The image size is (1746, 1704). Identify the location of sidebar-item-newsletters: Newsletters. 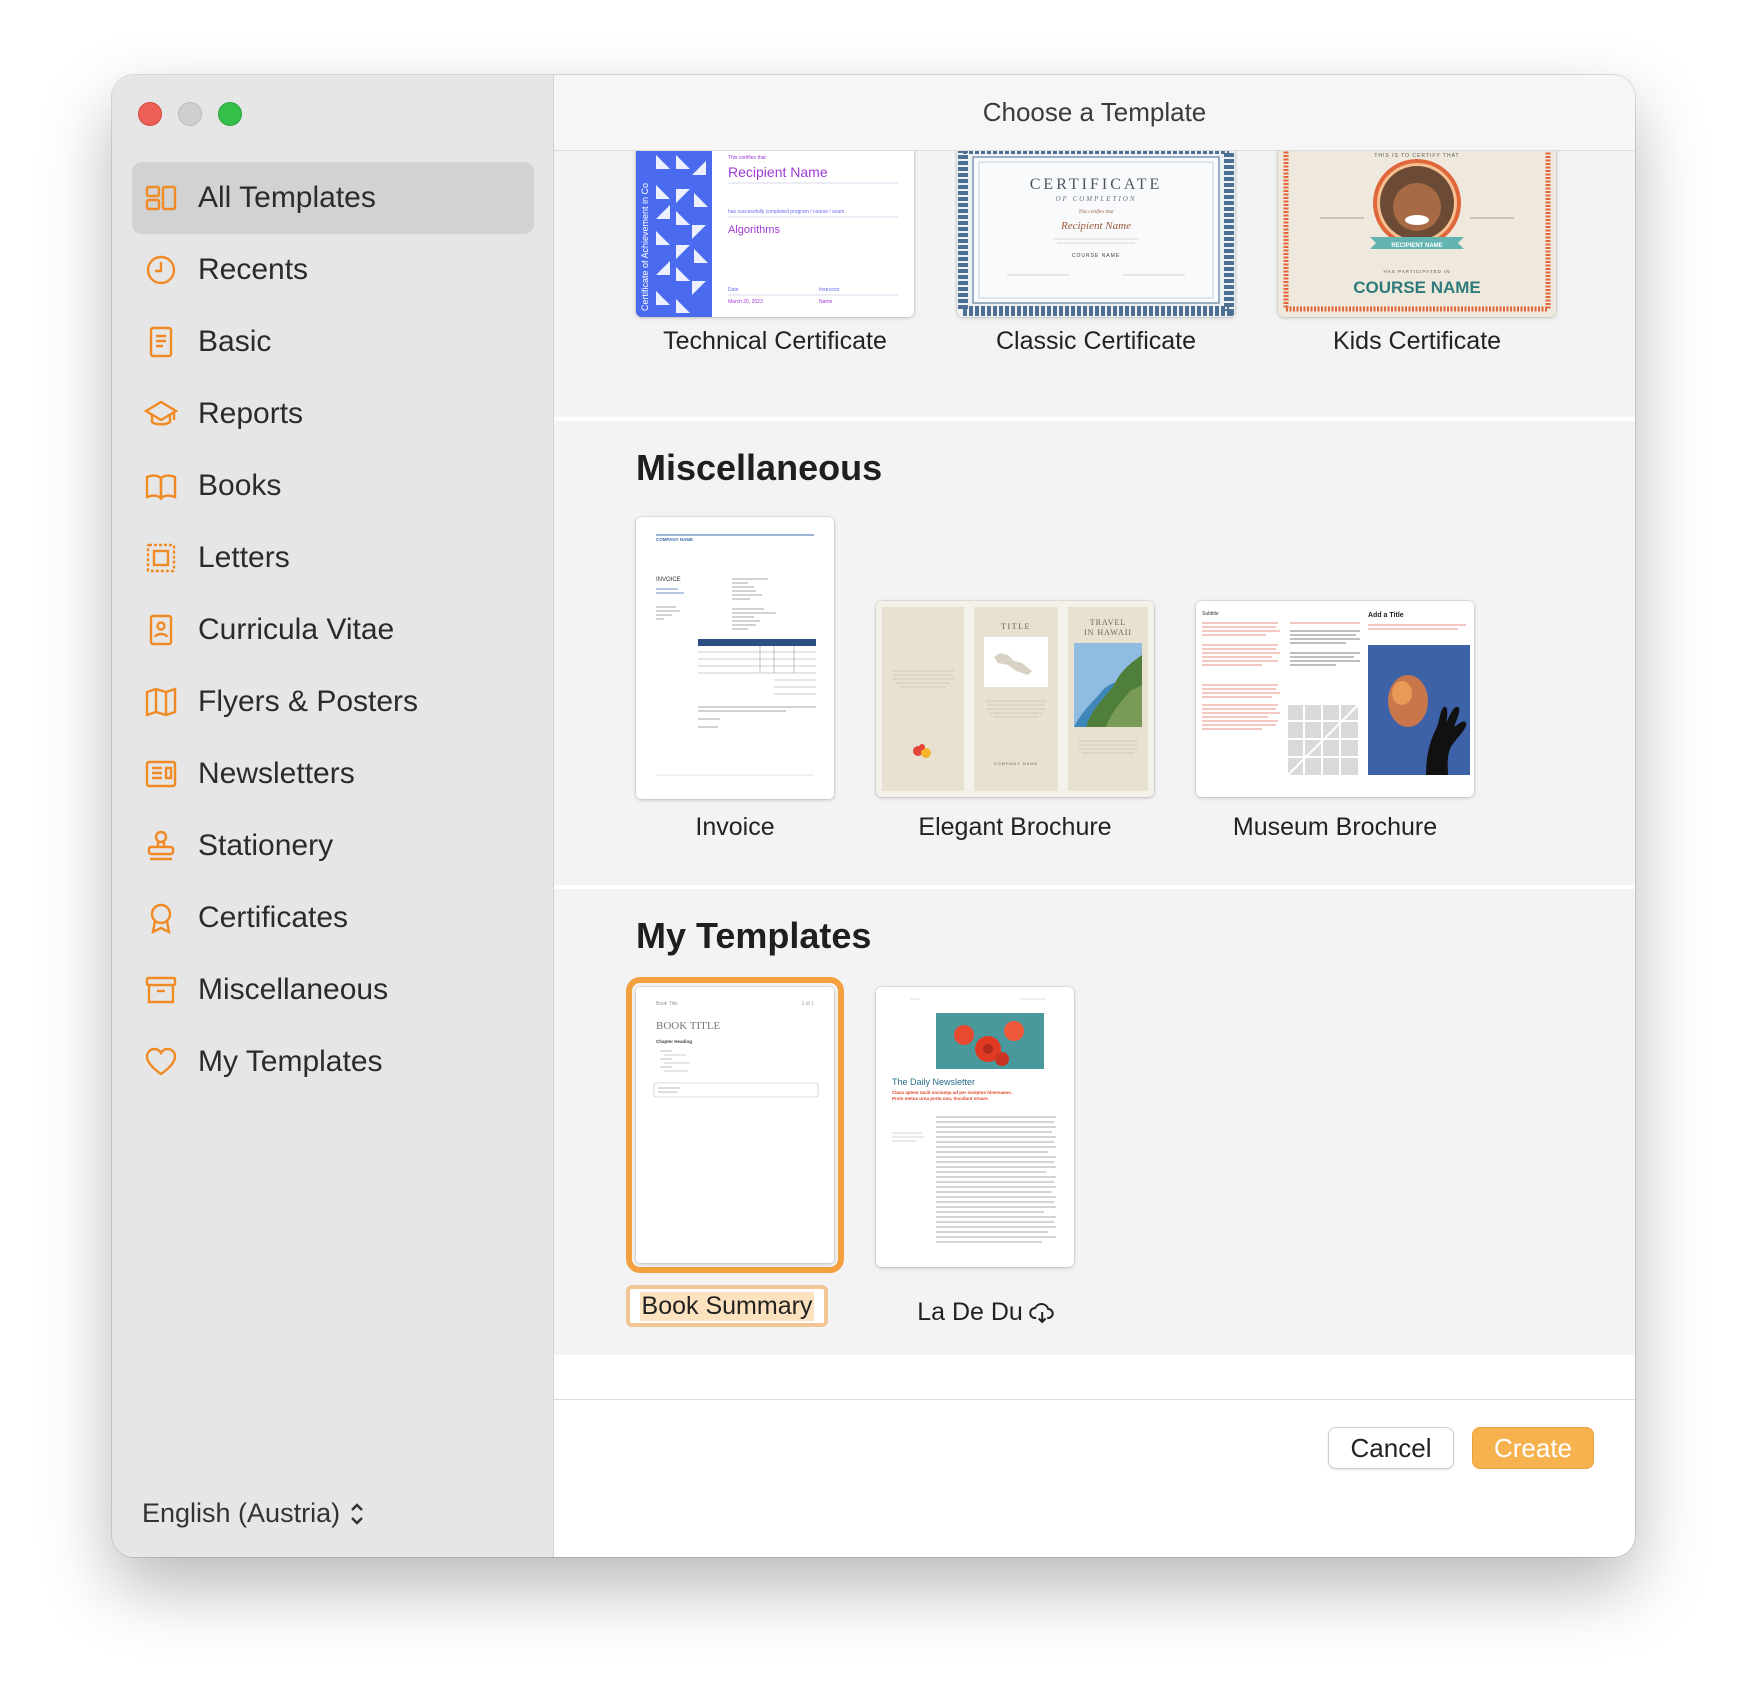
(333, 774).